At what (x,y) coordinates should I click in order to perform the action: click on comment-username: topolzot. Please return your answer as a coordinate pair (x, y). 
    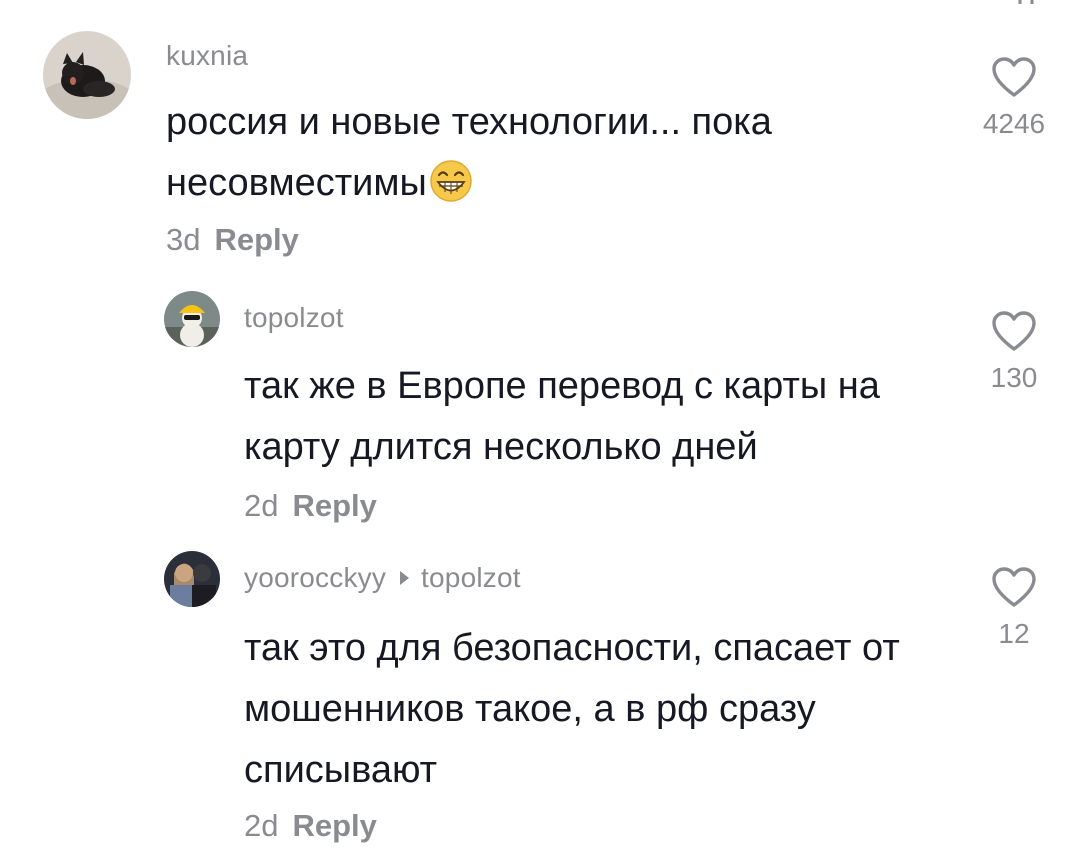
    Looking at the image, I should click on (294, 318).